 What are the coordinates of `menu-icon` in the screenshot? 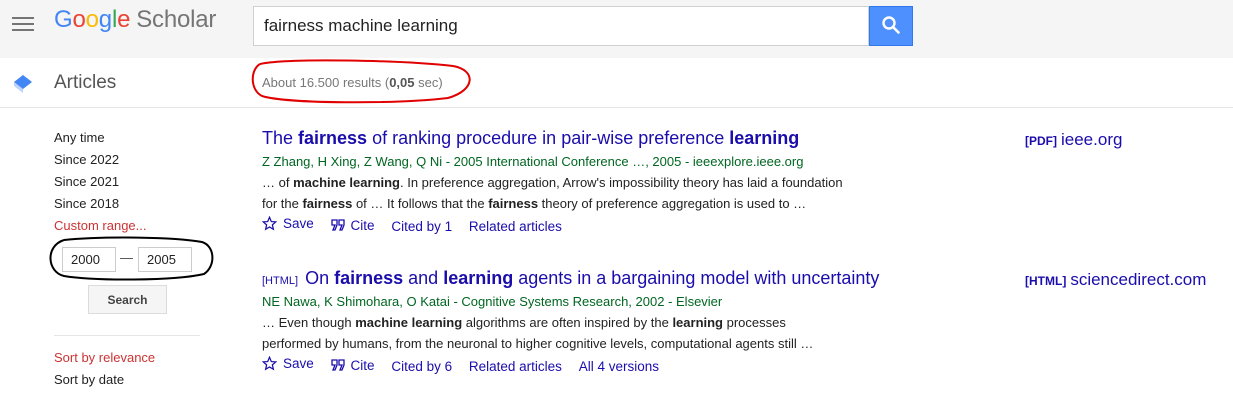 It's located at (23, 23).